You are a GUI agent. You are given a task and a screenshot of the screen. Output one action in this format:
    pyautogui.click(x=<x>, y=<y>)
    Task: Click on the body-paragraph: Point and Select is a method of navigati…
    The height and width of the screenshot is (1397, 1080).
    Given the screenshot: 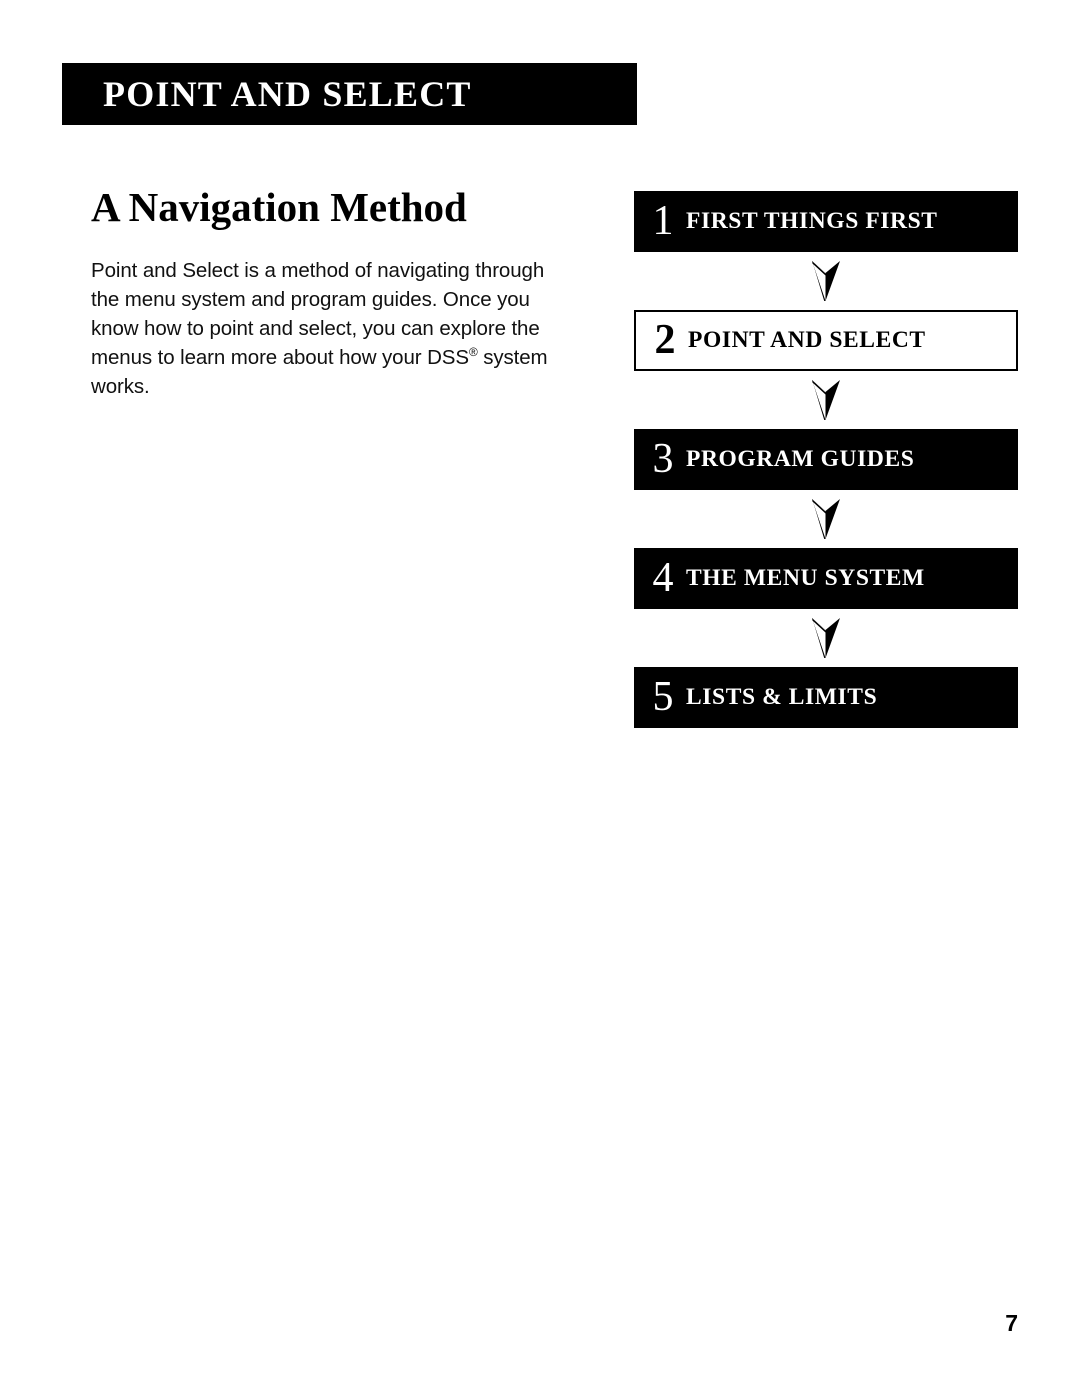 What is the action you would take?
    pyautogui.click(x=331, y=329)
    